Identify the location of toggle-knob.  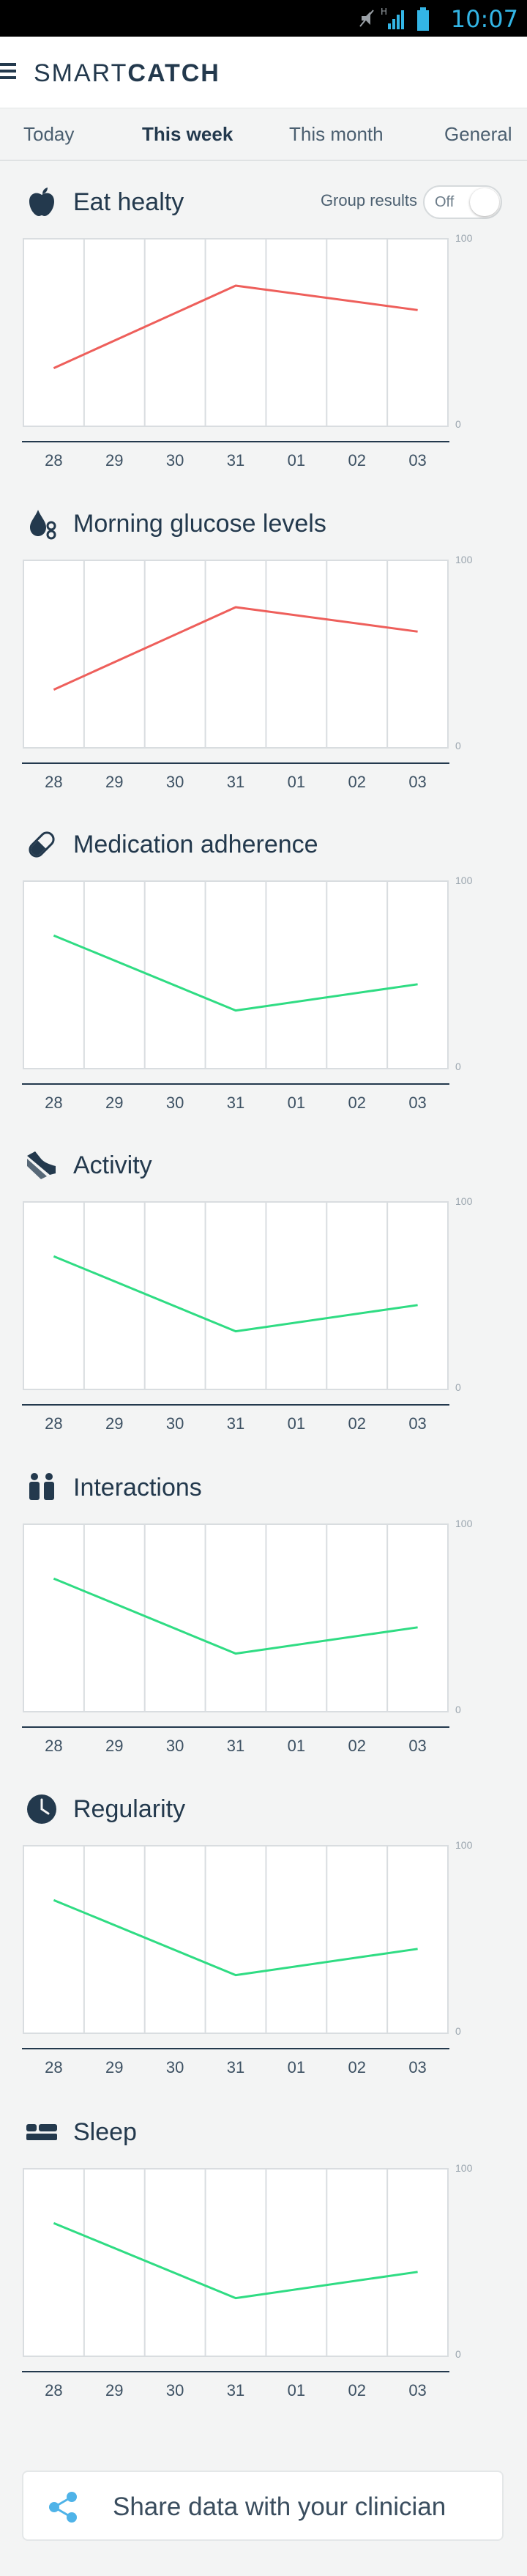
(484, 202).